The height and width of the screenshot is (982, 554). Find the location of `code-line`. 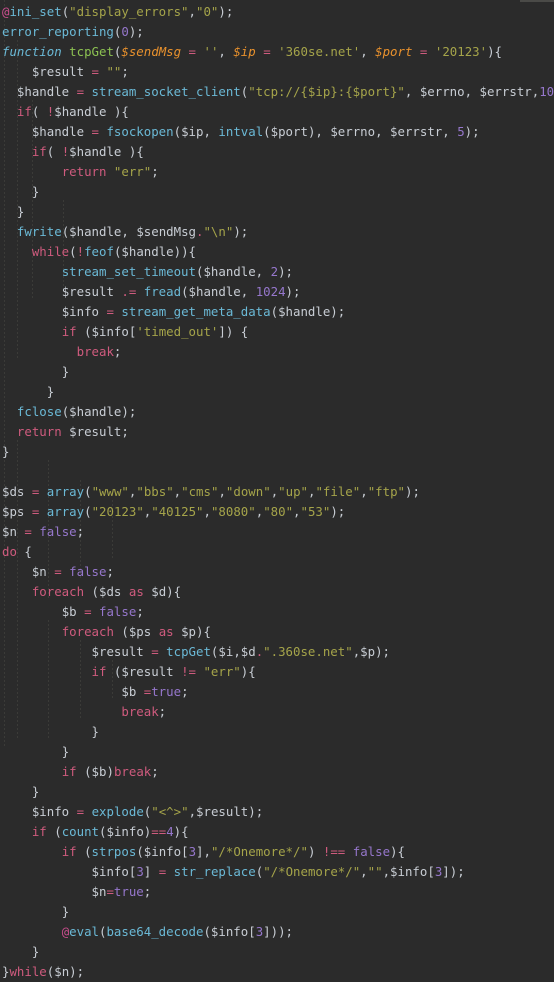

code-line is located at coordinates (277, 472).